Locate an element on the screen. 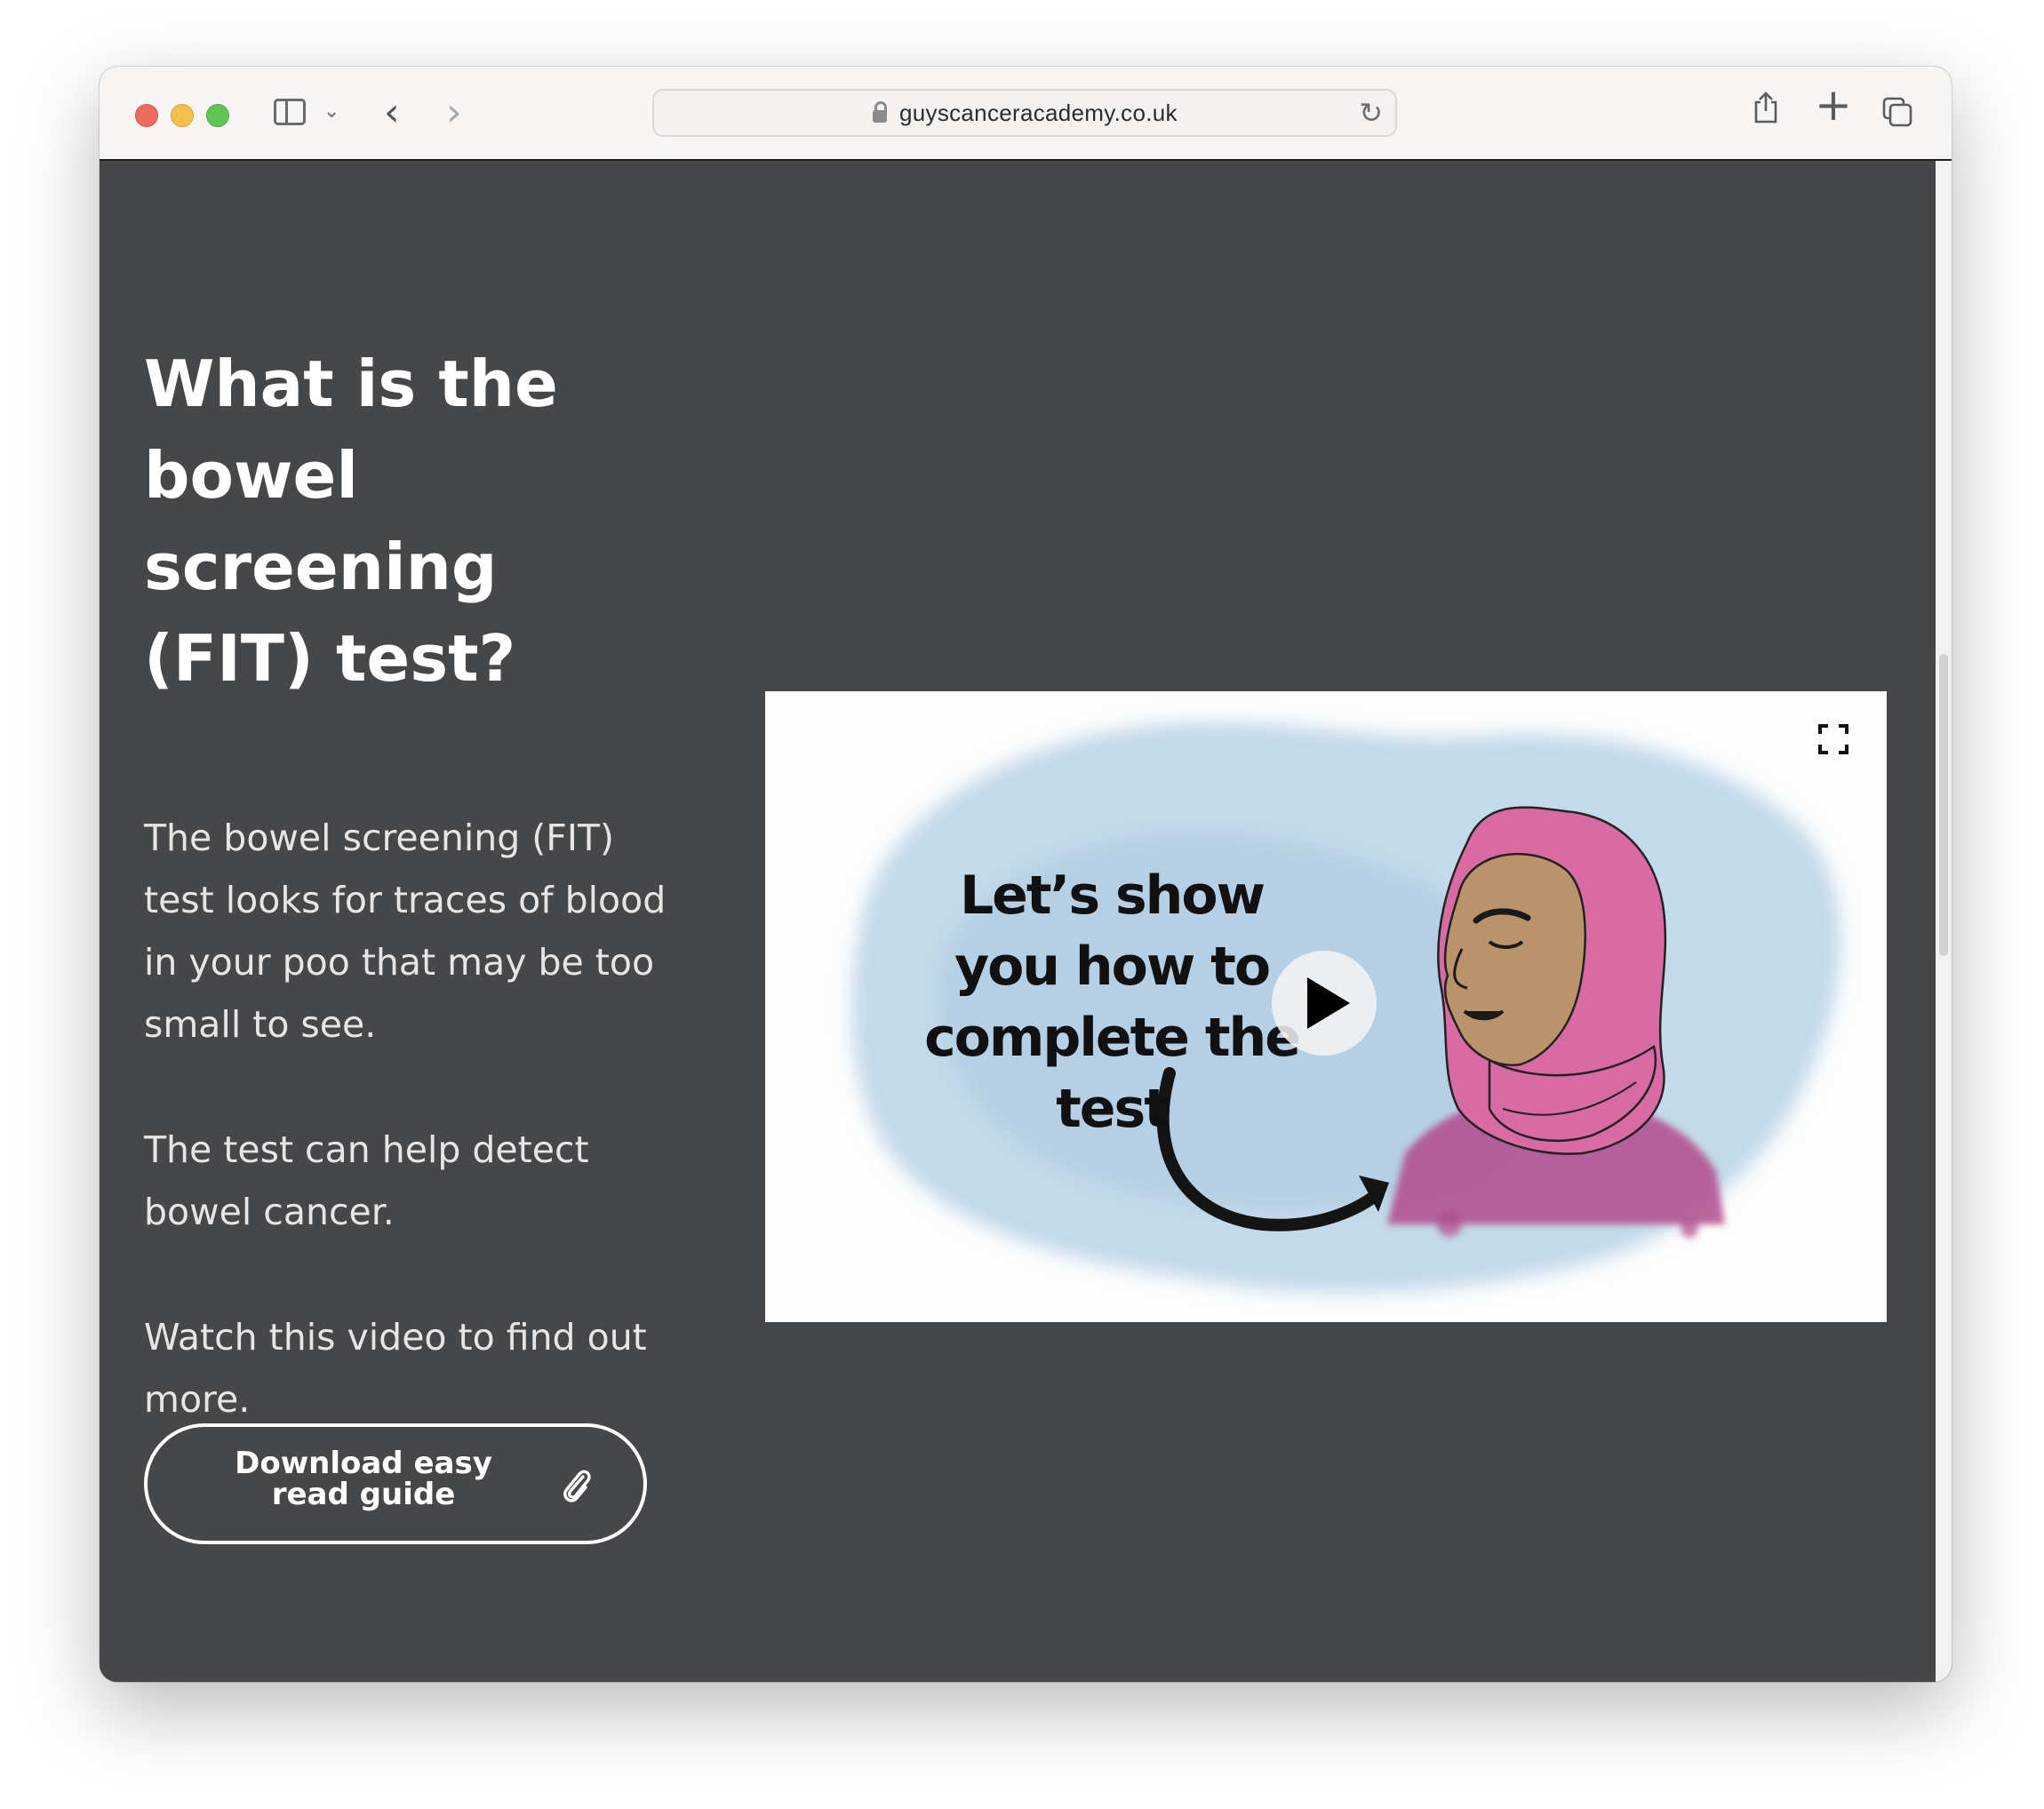  address-bar: guyscanceracademy.co.uk ↻ is located at coordinates (1024, 113).